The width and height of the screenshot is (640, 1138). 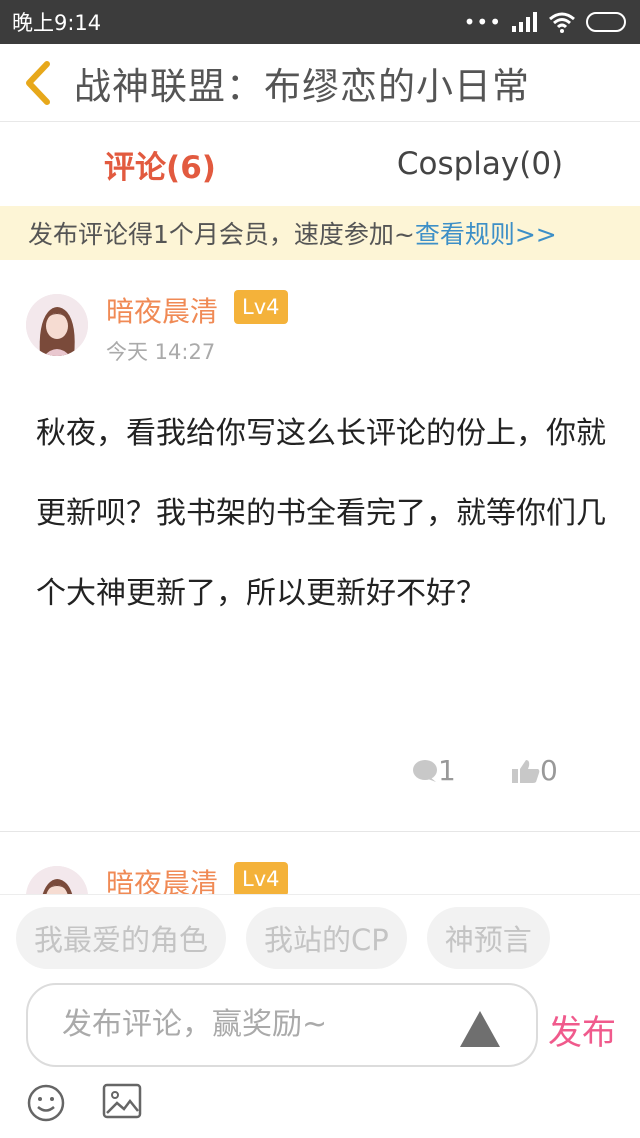 I want to click on comment-time: 今天 14:27, so click(x=161, y=352).